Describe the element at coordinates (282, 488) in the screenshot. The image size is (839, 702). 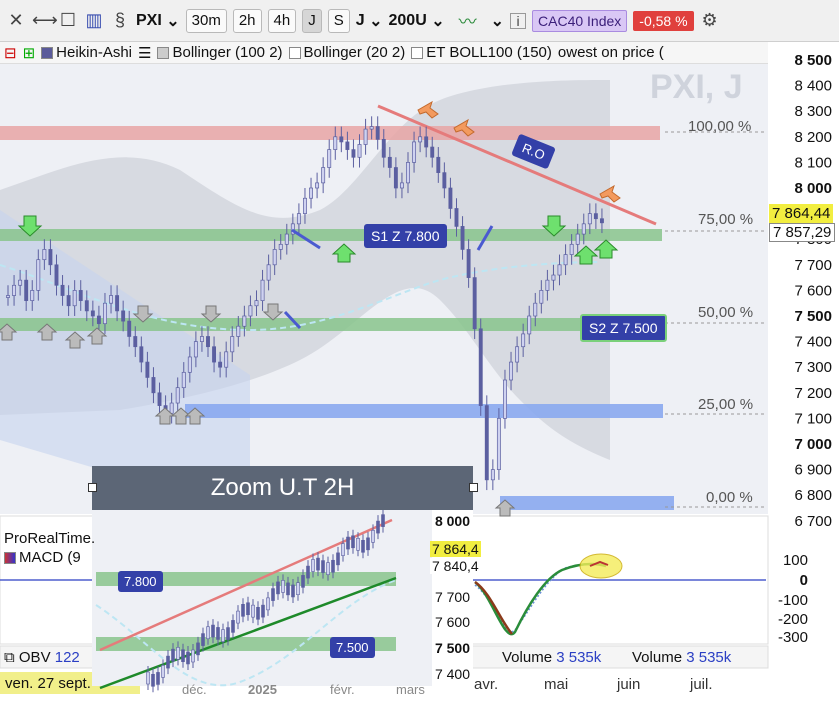
I see `zoom-title: Zoom U.T 2H` at that location.